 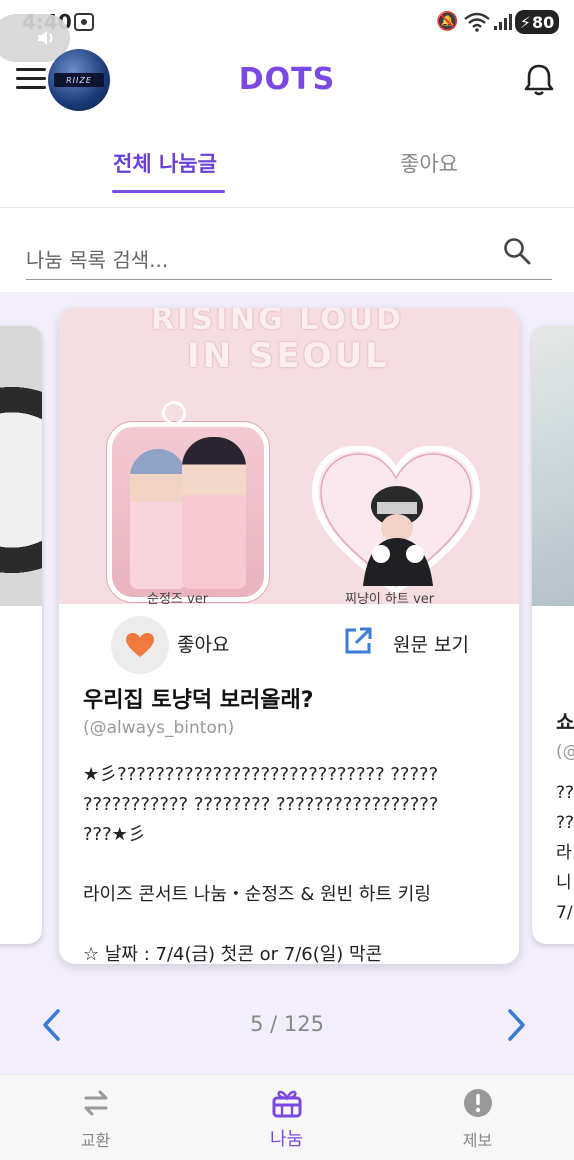 What do you see at coordinates (168, 191) in the screenshot?
I see `tab-indicator` at bounding box center [168, 191].